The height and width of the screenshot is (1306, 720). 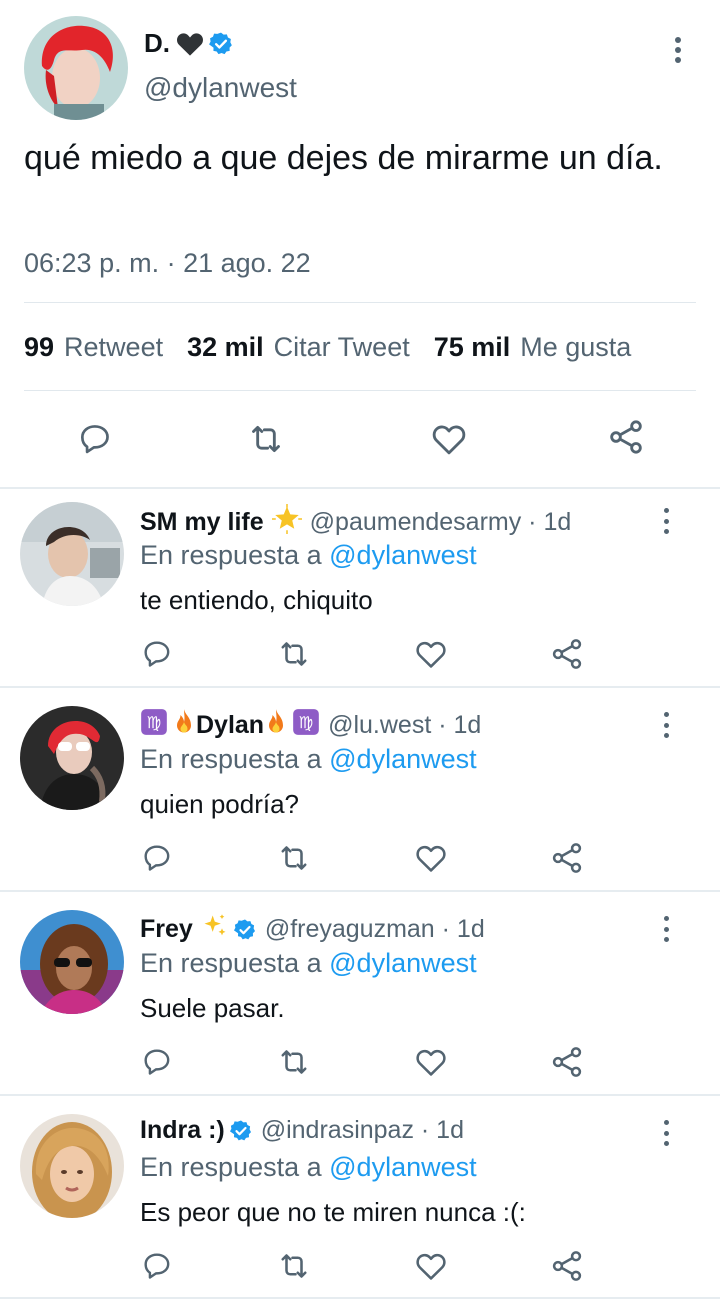 What do you see at coordinates (39, 347) in the screenshot?
I see `retweets-count: 99` at bounding box center [39, 347].